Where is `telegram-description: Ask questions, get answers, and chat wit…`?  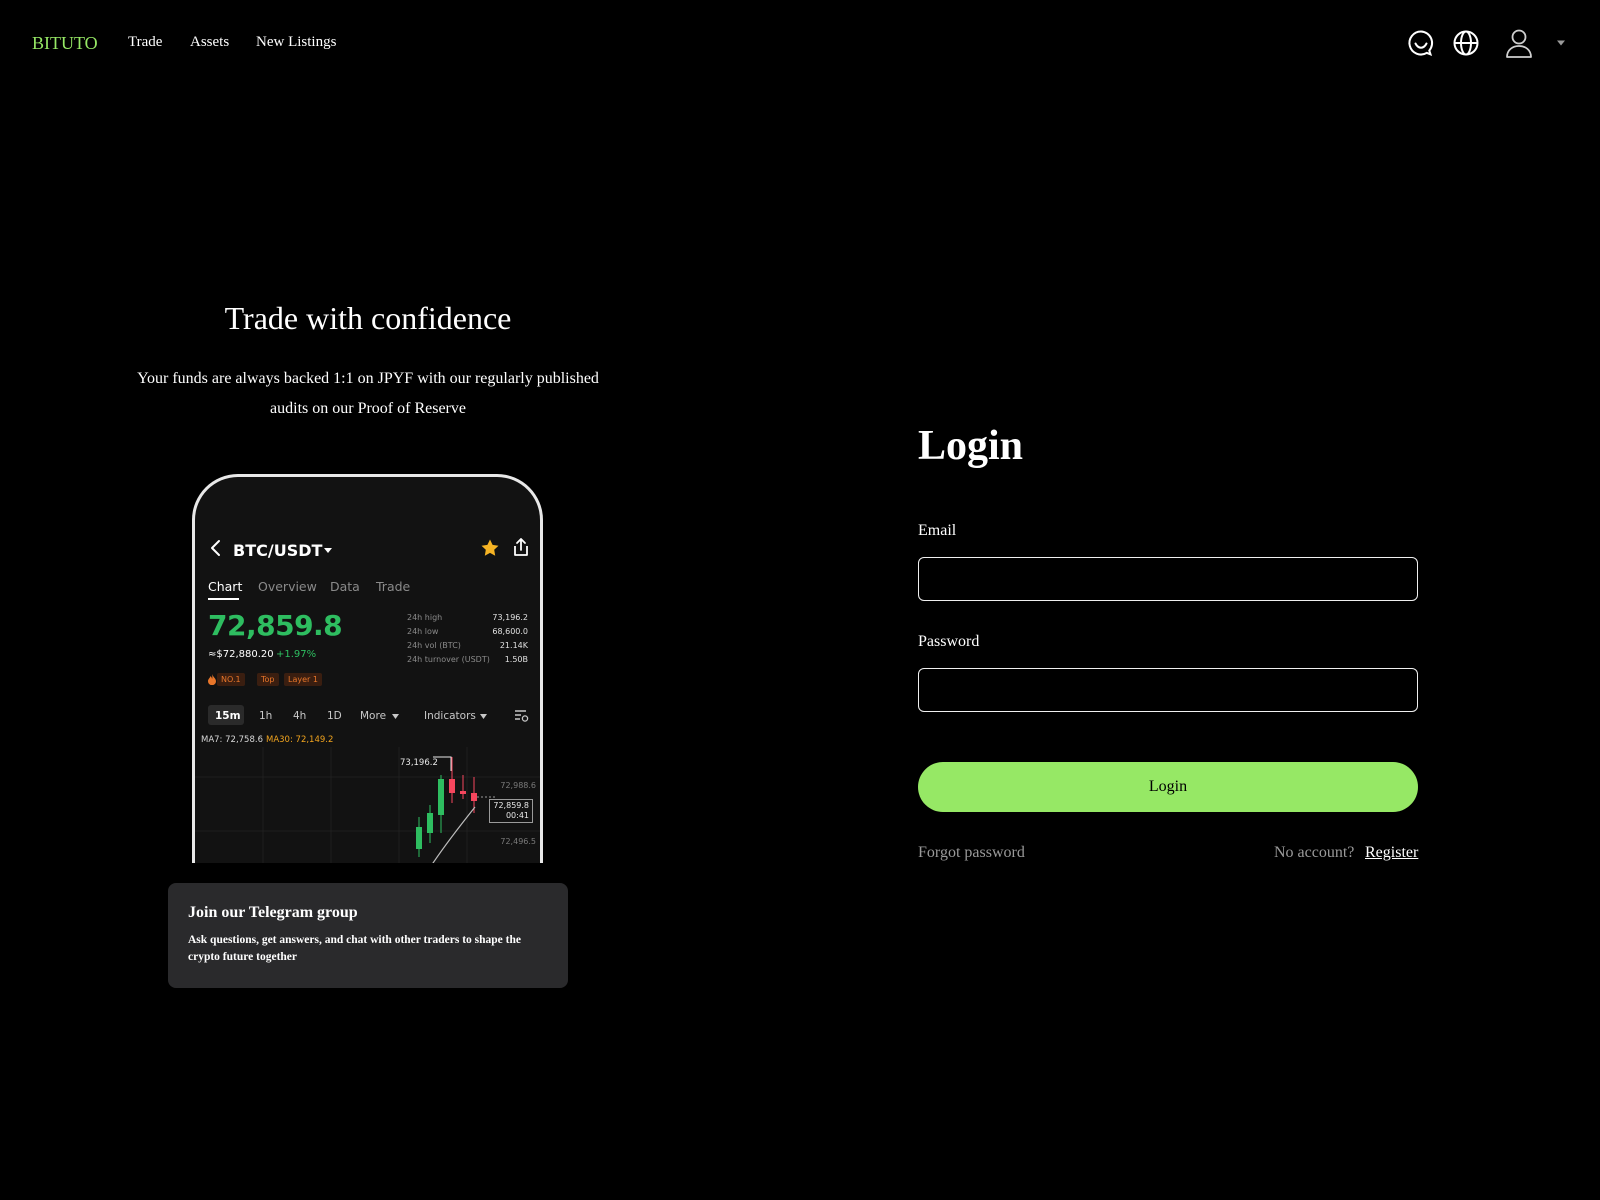
telegram-description: Ask questions, get answers, and chat wit… is located at coordinates (354, 948).